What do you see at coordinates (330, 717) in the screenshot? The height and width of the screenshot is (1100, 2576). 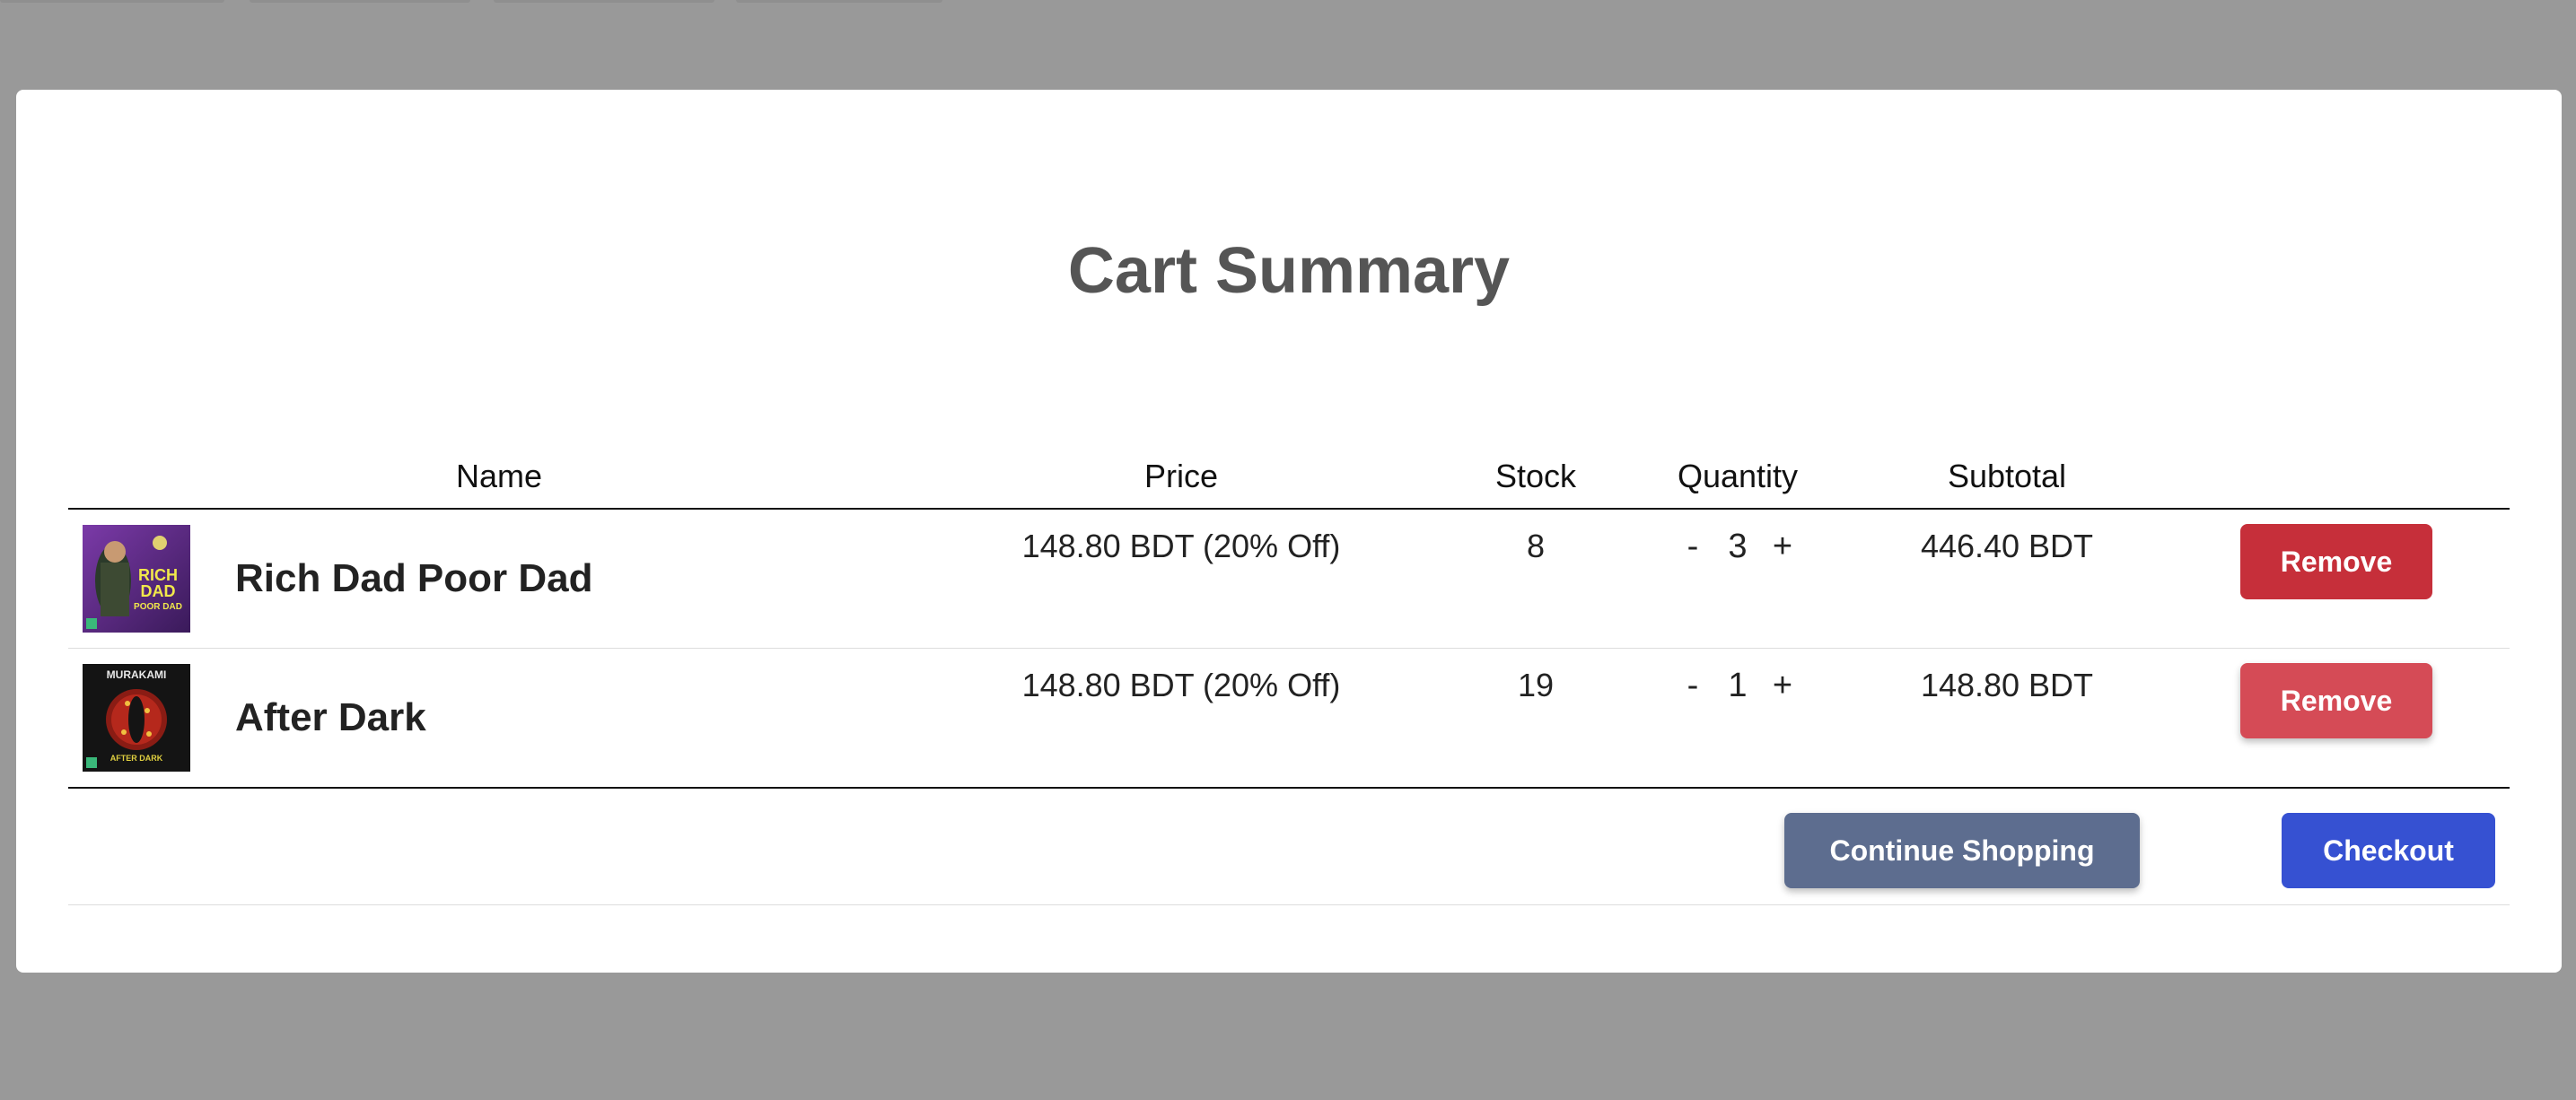 I see `book-name: After Dark` at bounding box center [330, 717].